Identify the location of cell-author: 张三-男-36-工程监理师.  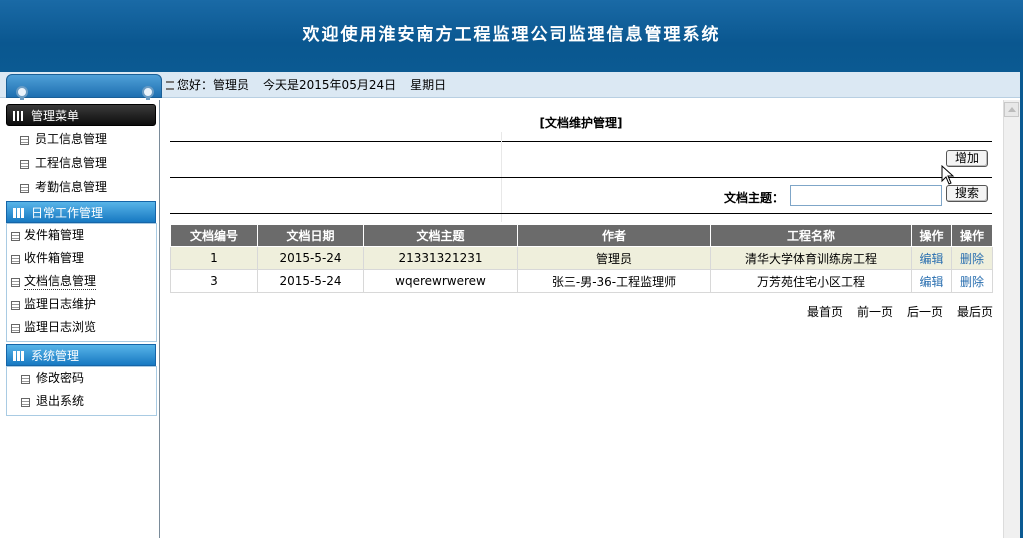
(614, 281).